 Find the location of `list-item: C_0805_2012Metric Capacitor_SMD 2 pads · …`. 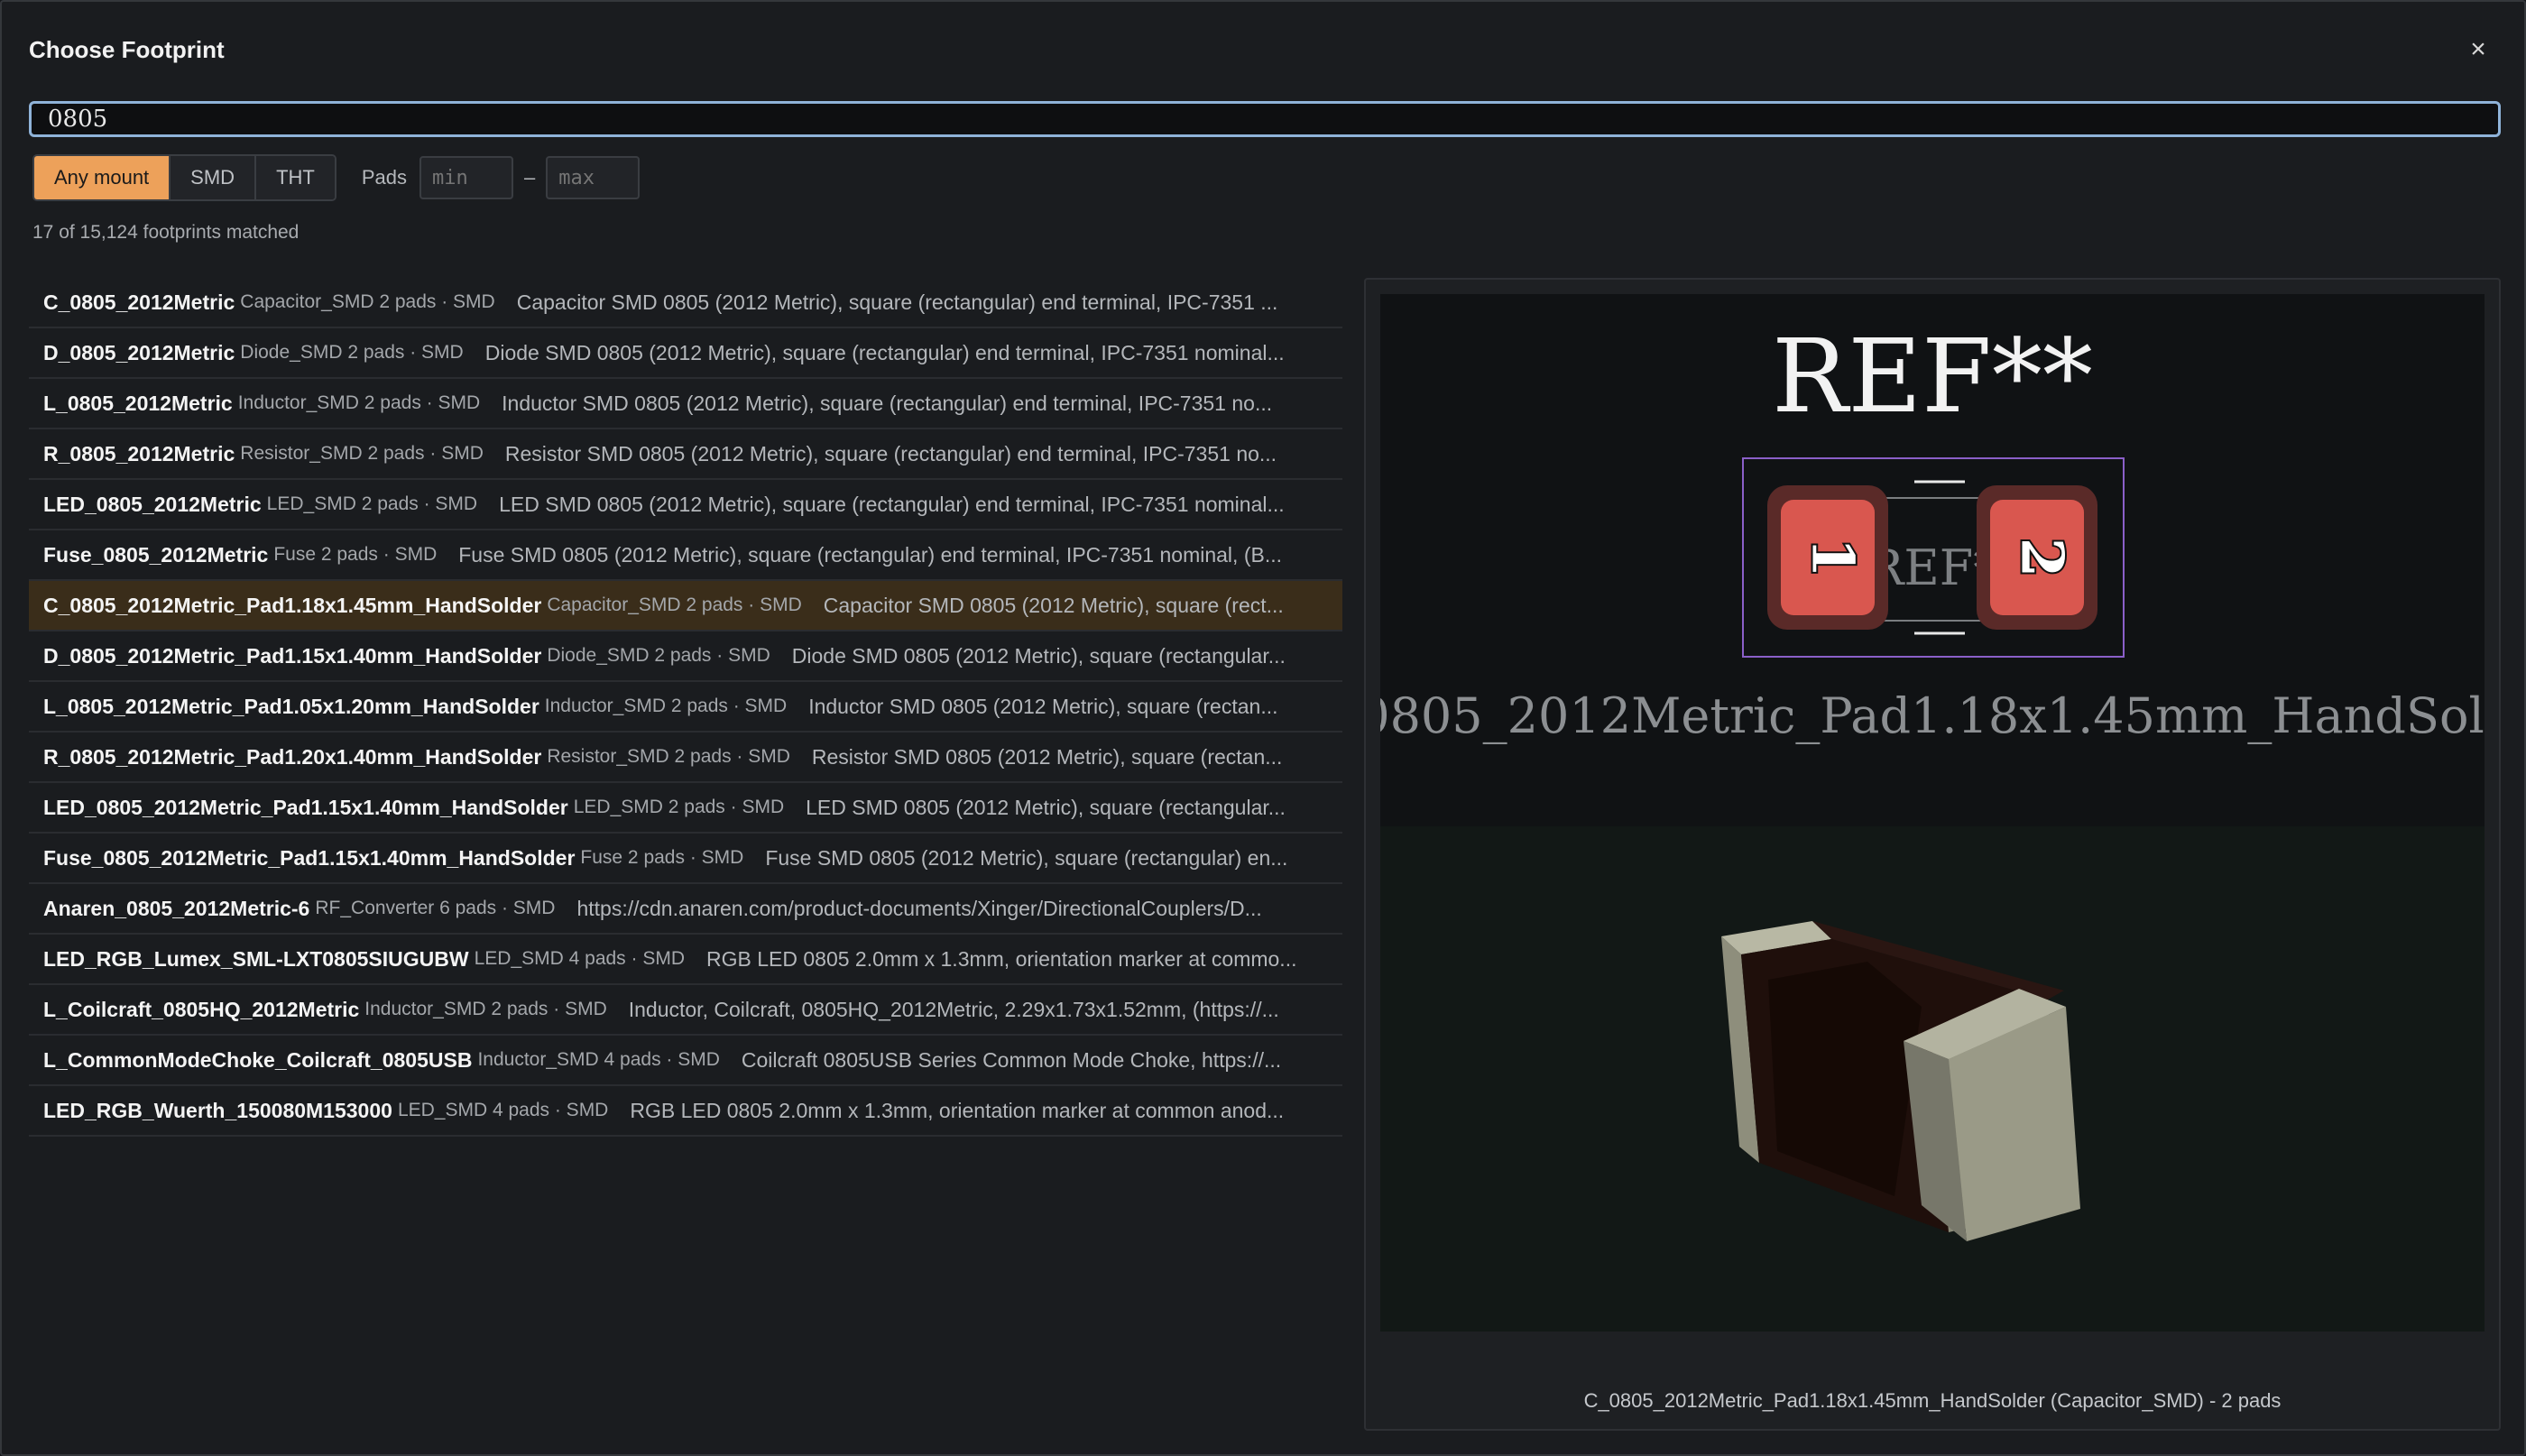

list-item: C_0805_2012Metric Capacitor_SMD 2 pads · … is located at coordinates (685, 303).